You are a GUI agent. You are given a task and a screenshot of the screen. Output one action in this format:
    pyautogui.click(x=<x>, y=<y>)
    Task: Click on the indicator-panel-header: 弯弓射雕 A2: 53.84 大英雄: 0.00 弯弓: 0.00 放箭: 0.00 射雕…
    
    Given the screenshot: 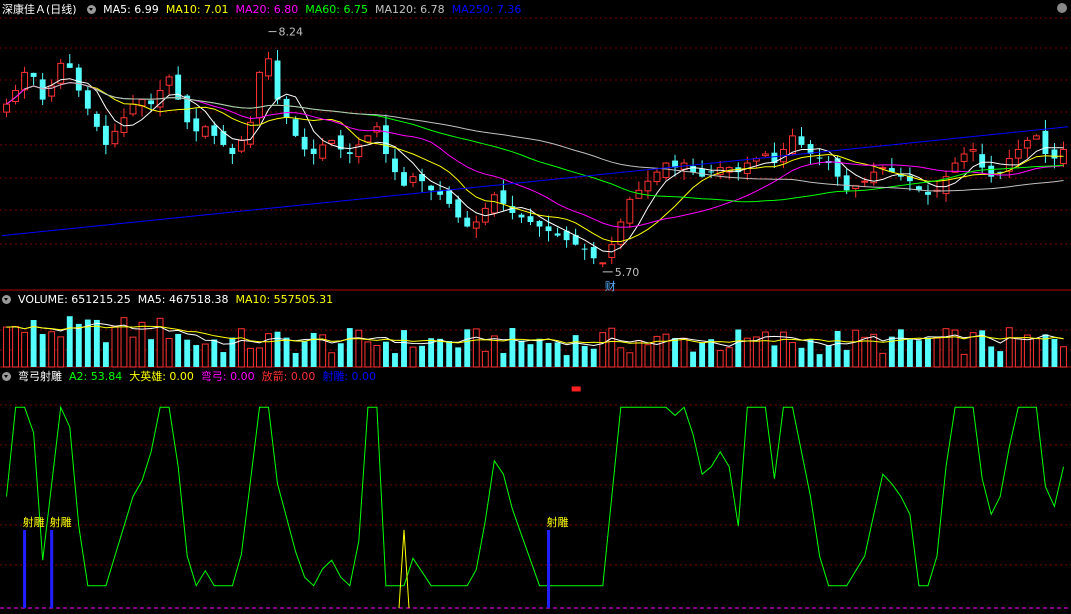 What is the action you would take?
    pyautogui.click(x=196, y=377)
    